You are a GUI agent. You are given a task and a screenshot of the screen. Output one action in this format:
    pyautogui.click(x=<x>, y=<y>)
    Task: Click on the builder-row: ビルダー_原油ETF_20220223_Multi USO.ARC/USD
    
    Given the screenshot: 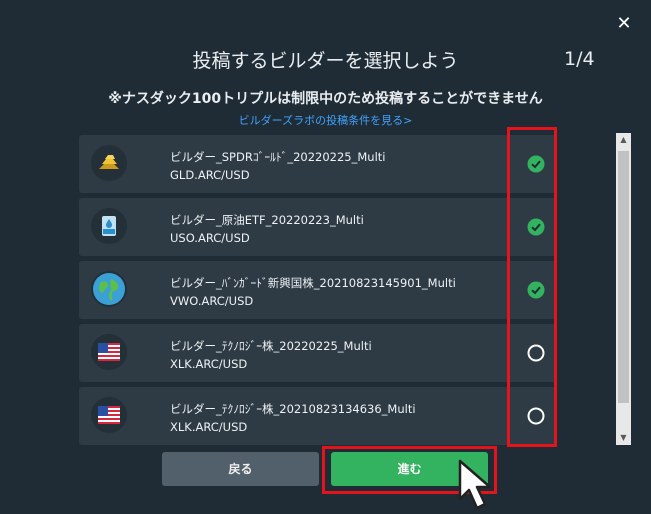 What is the action you would take?
    pyautogui.click(x=317, y=227)
    